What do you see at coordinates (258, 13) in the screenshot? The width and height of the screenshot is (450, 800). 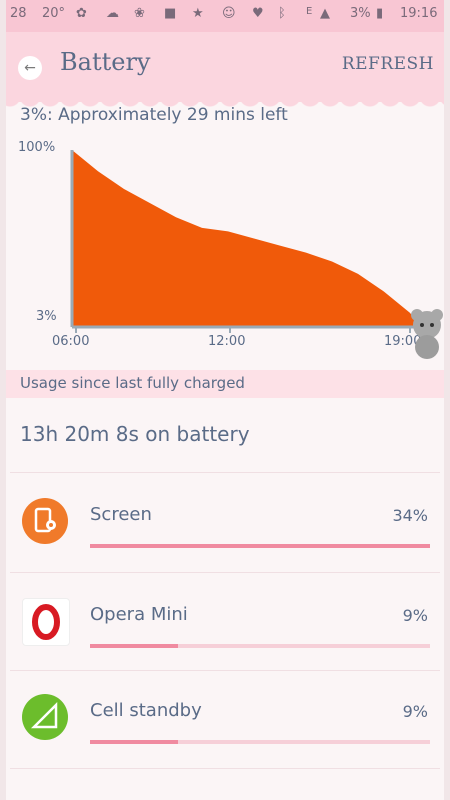 I see `heart-icon: ♥` at bounding box center [258, 13].